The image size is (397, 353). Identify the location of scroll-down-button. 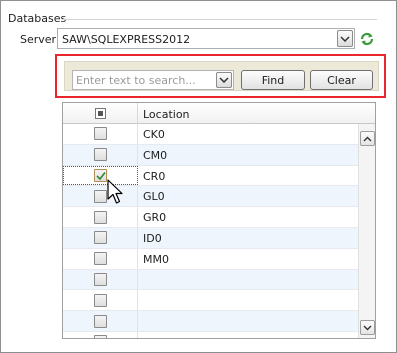
(367, 327).